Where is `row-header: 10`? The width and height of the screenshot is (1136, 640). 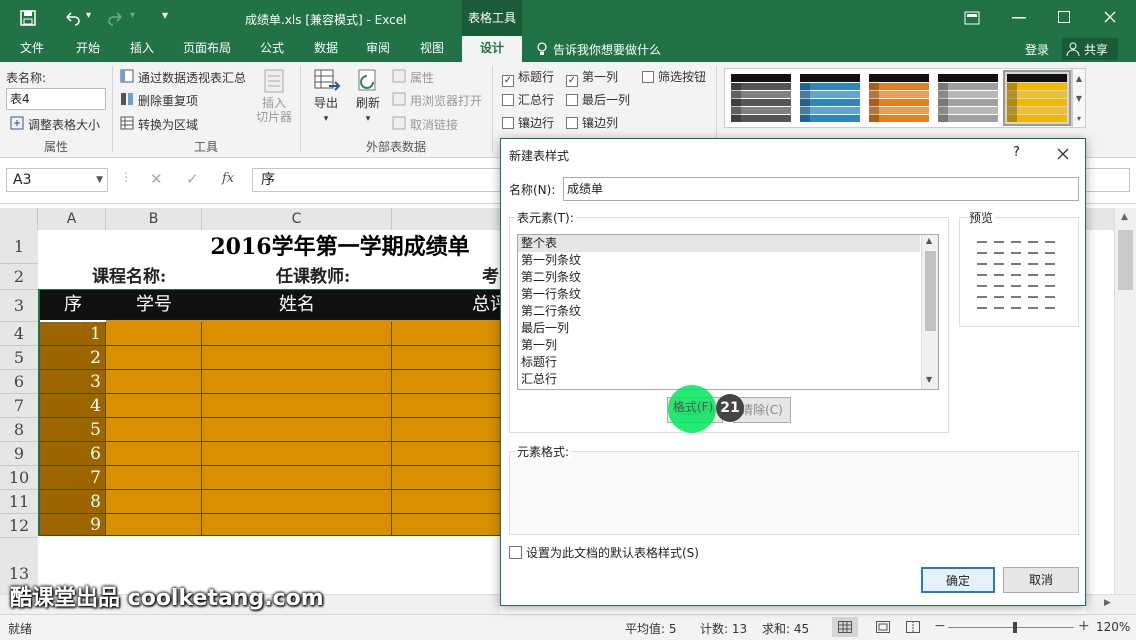
row-header: 10 is located at coordinates (19, 478).